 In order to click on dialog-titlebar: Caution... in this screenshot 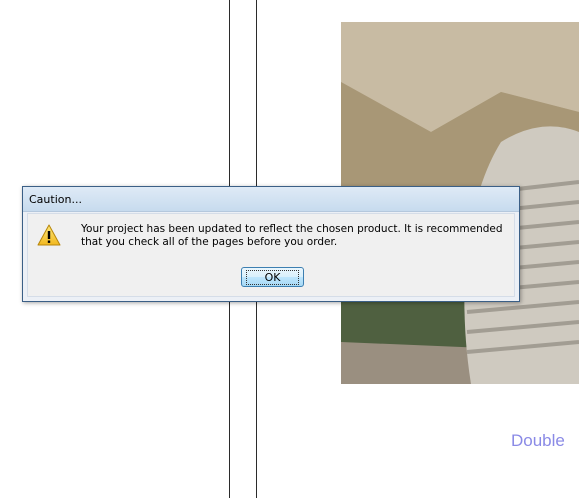, I will do `click(271, 199)`.